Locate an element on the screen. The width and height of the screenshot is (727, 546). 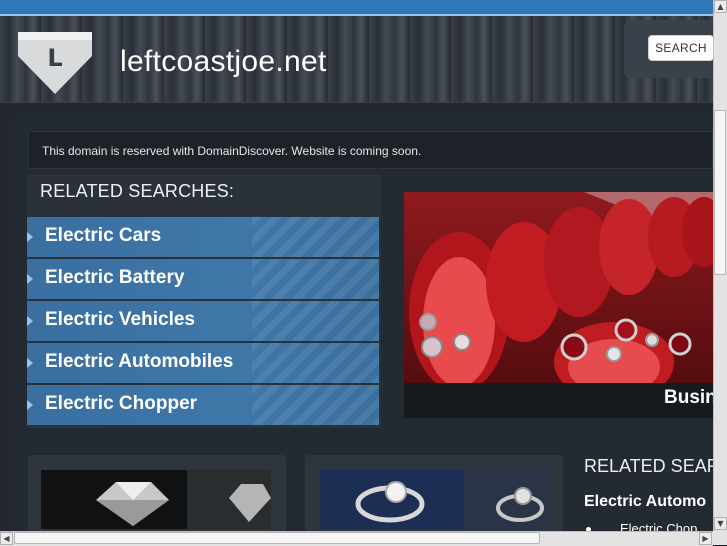
related-search-label: Electric Cars is located at coordinates (103, 236).